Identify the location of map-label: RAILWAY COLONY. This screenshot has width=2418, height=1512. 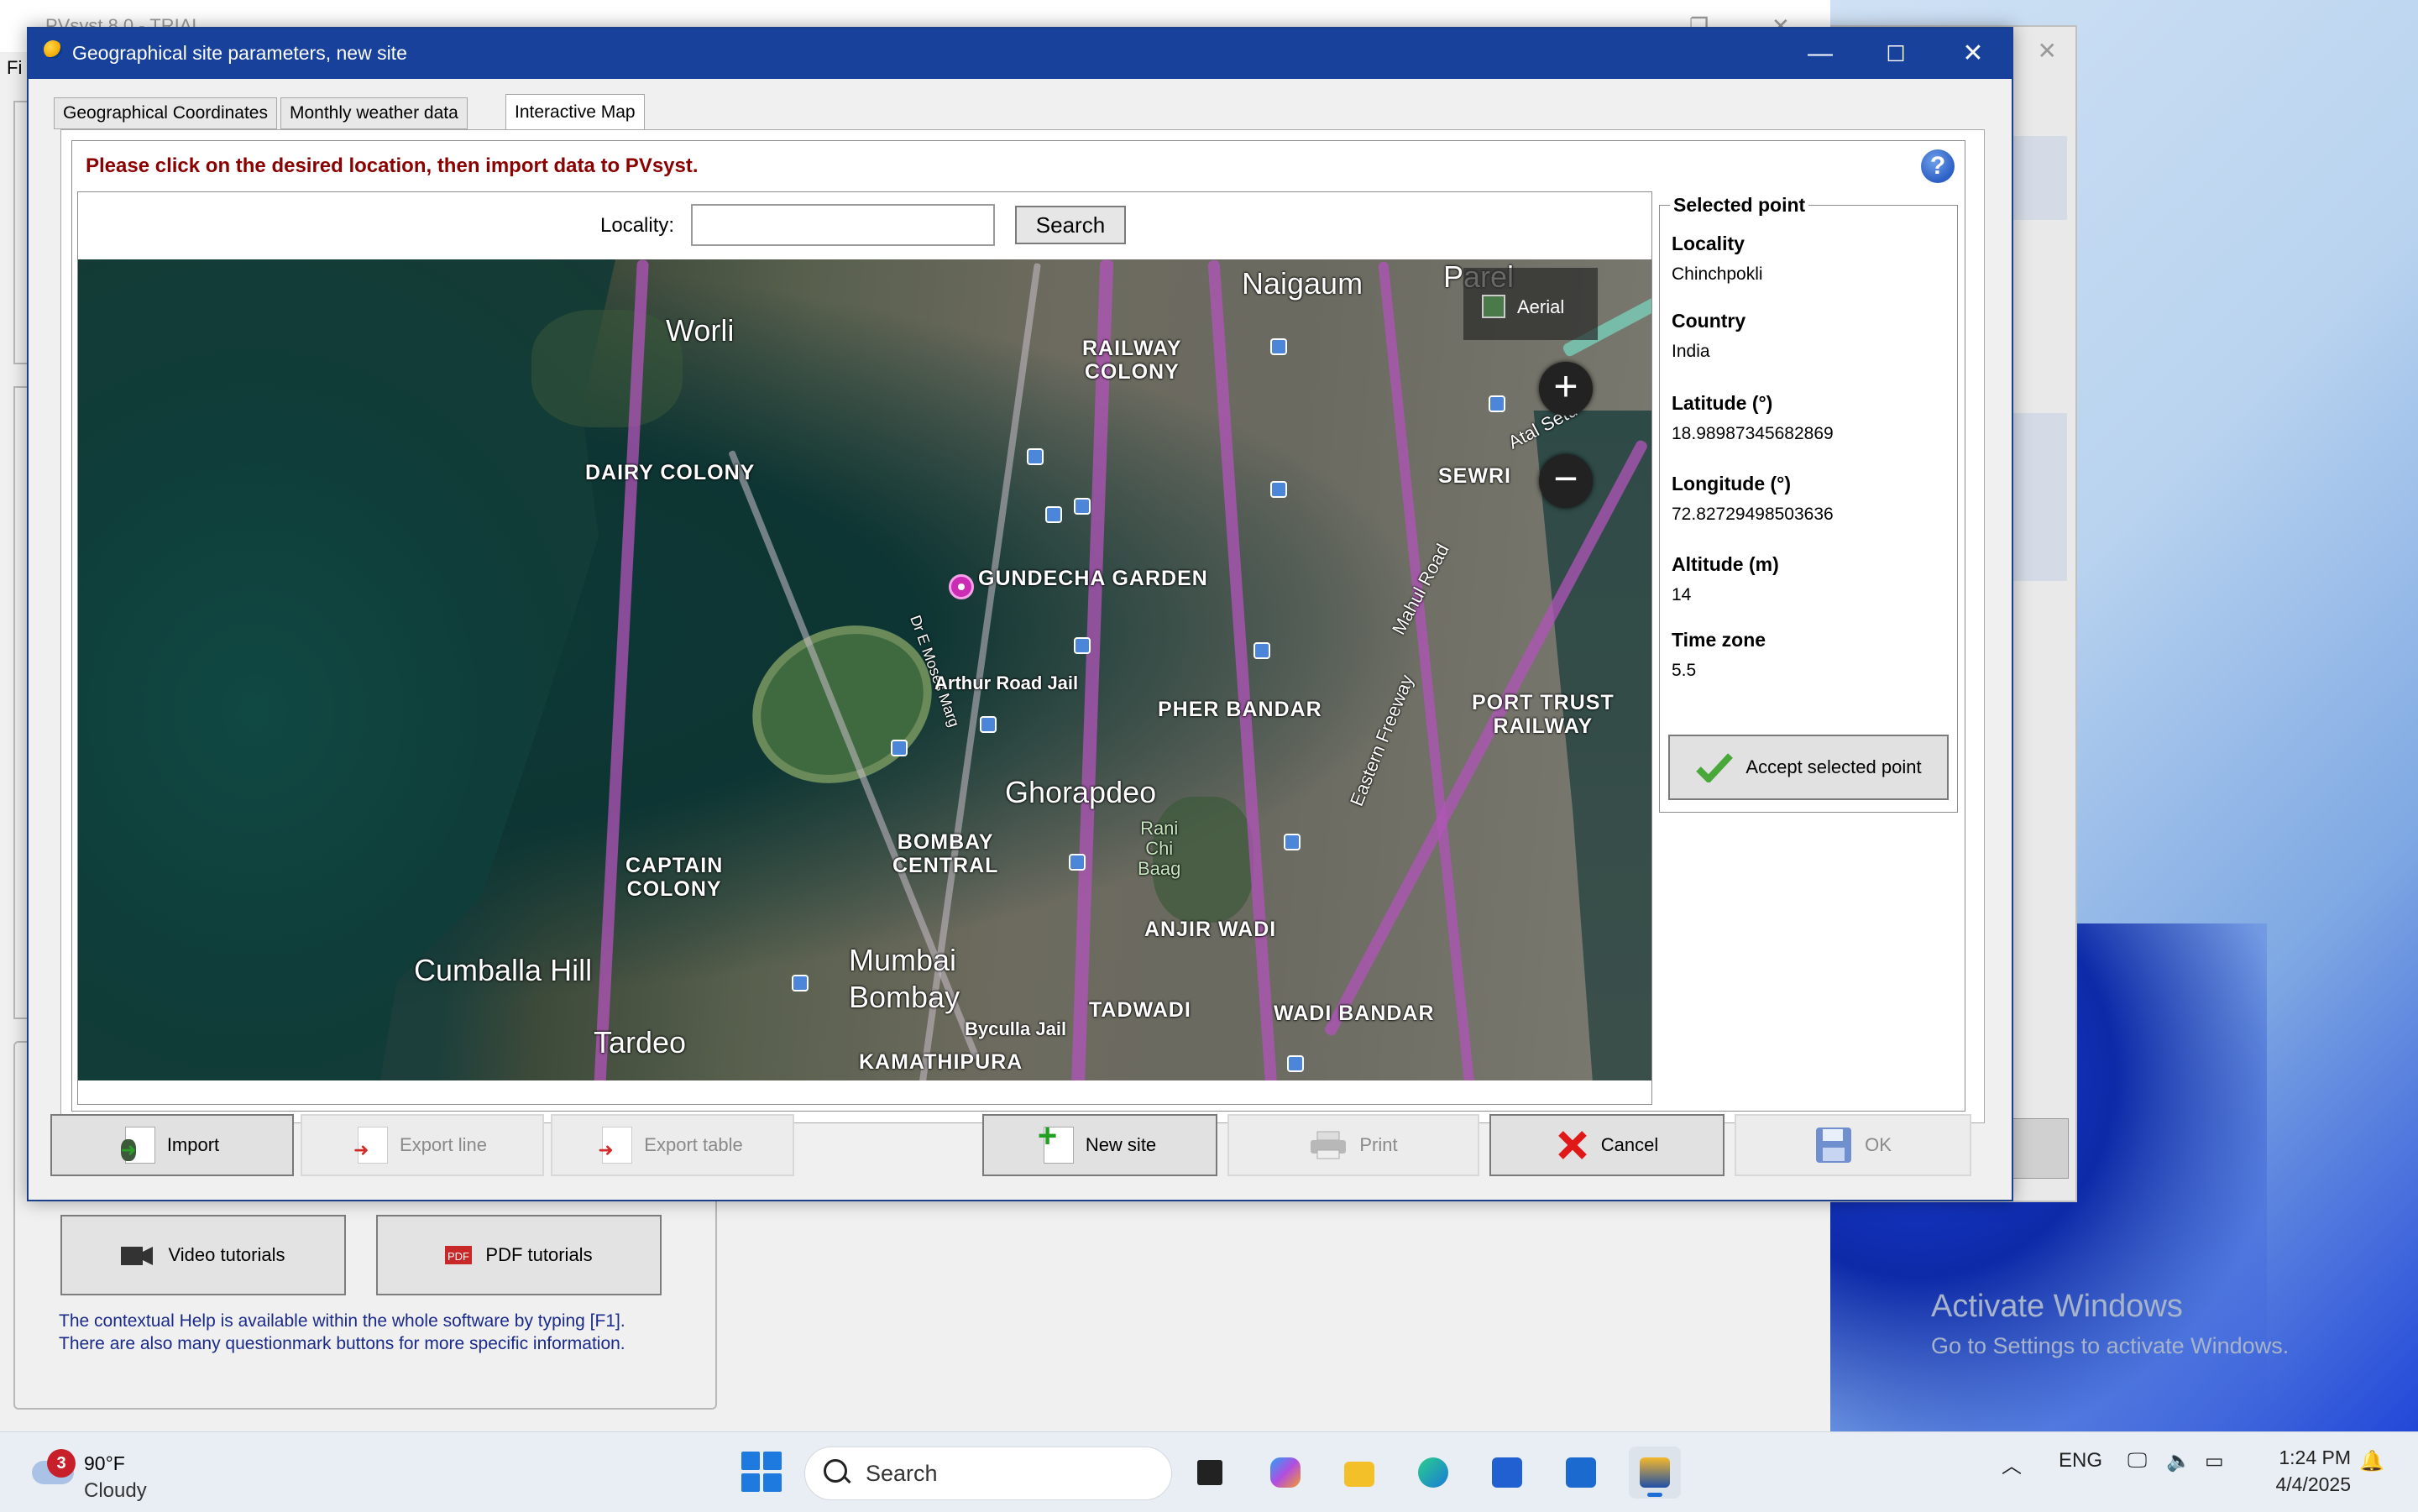
(1132, 360).